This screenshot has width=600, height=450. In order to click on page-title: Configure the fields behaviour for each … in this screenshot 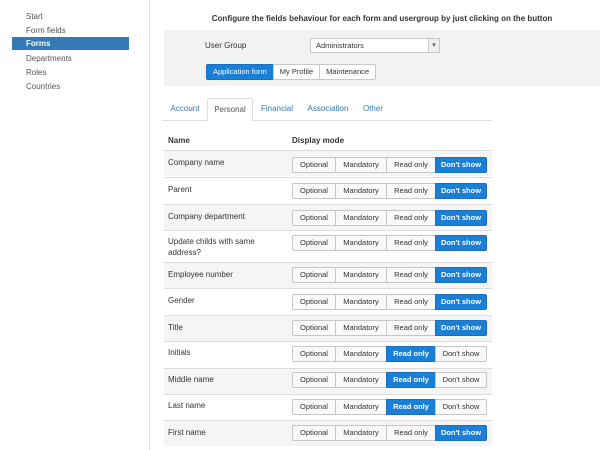, I will do `click(382, 18)`.